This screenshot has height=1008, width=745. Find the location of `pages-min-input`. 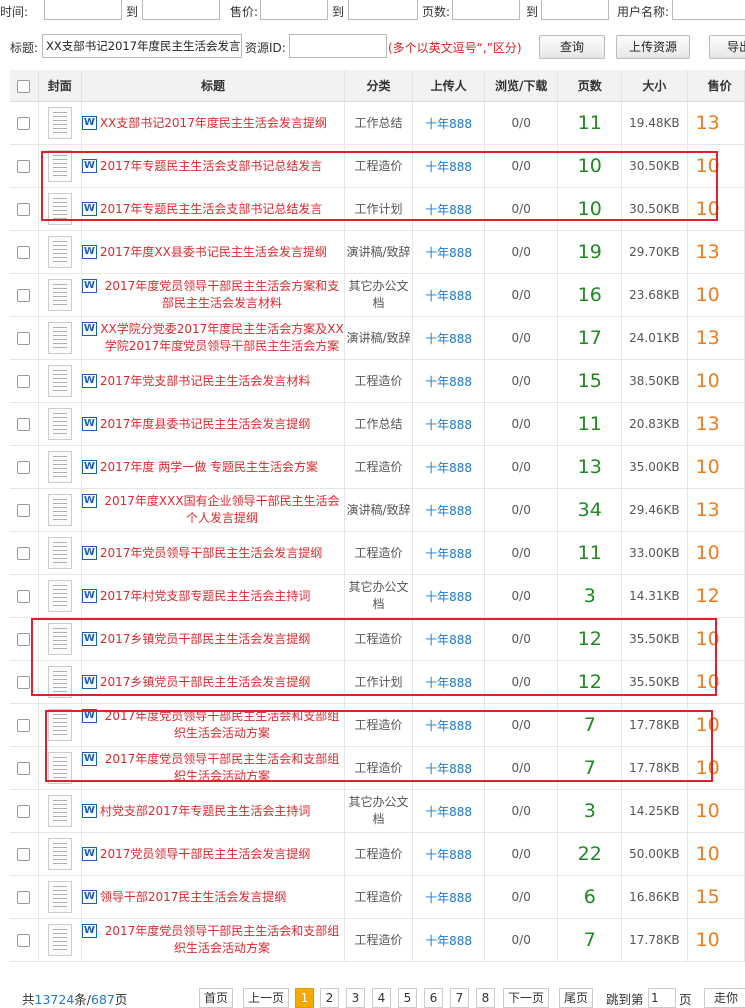

pages-min-input is located at coordinates (486, 10).